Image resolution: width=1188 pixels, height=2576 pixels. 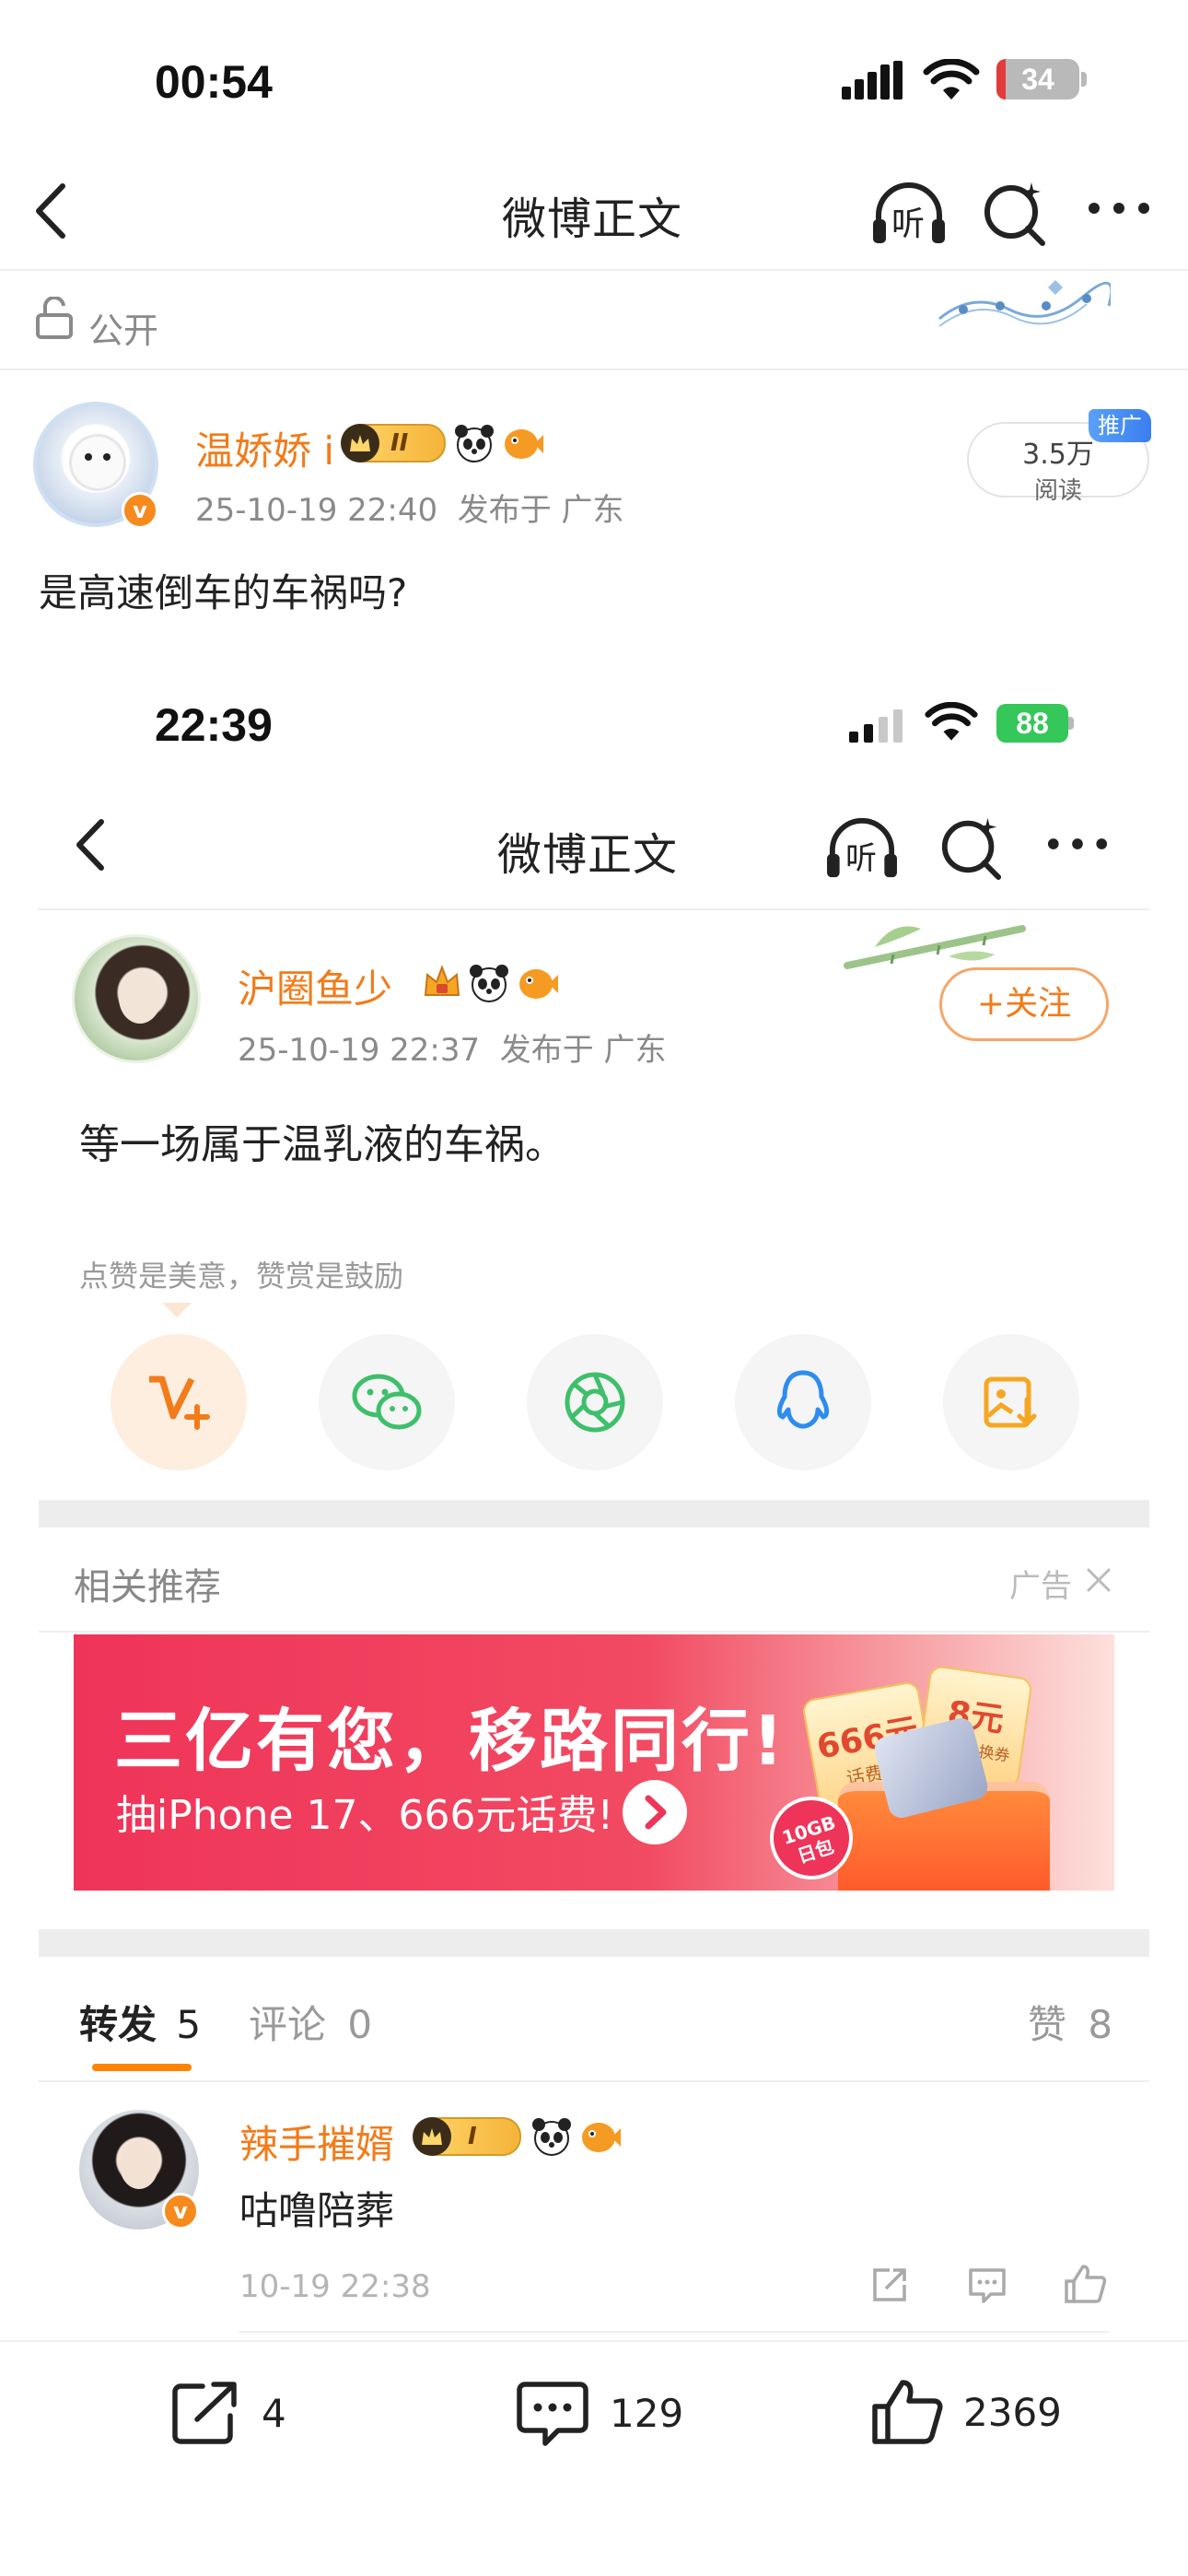 I want to click on inner-page-title: 微博正文, so click(x=588, y=855).